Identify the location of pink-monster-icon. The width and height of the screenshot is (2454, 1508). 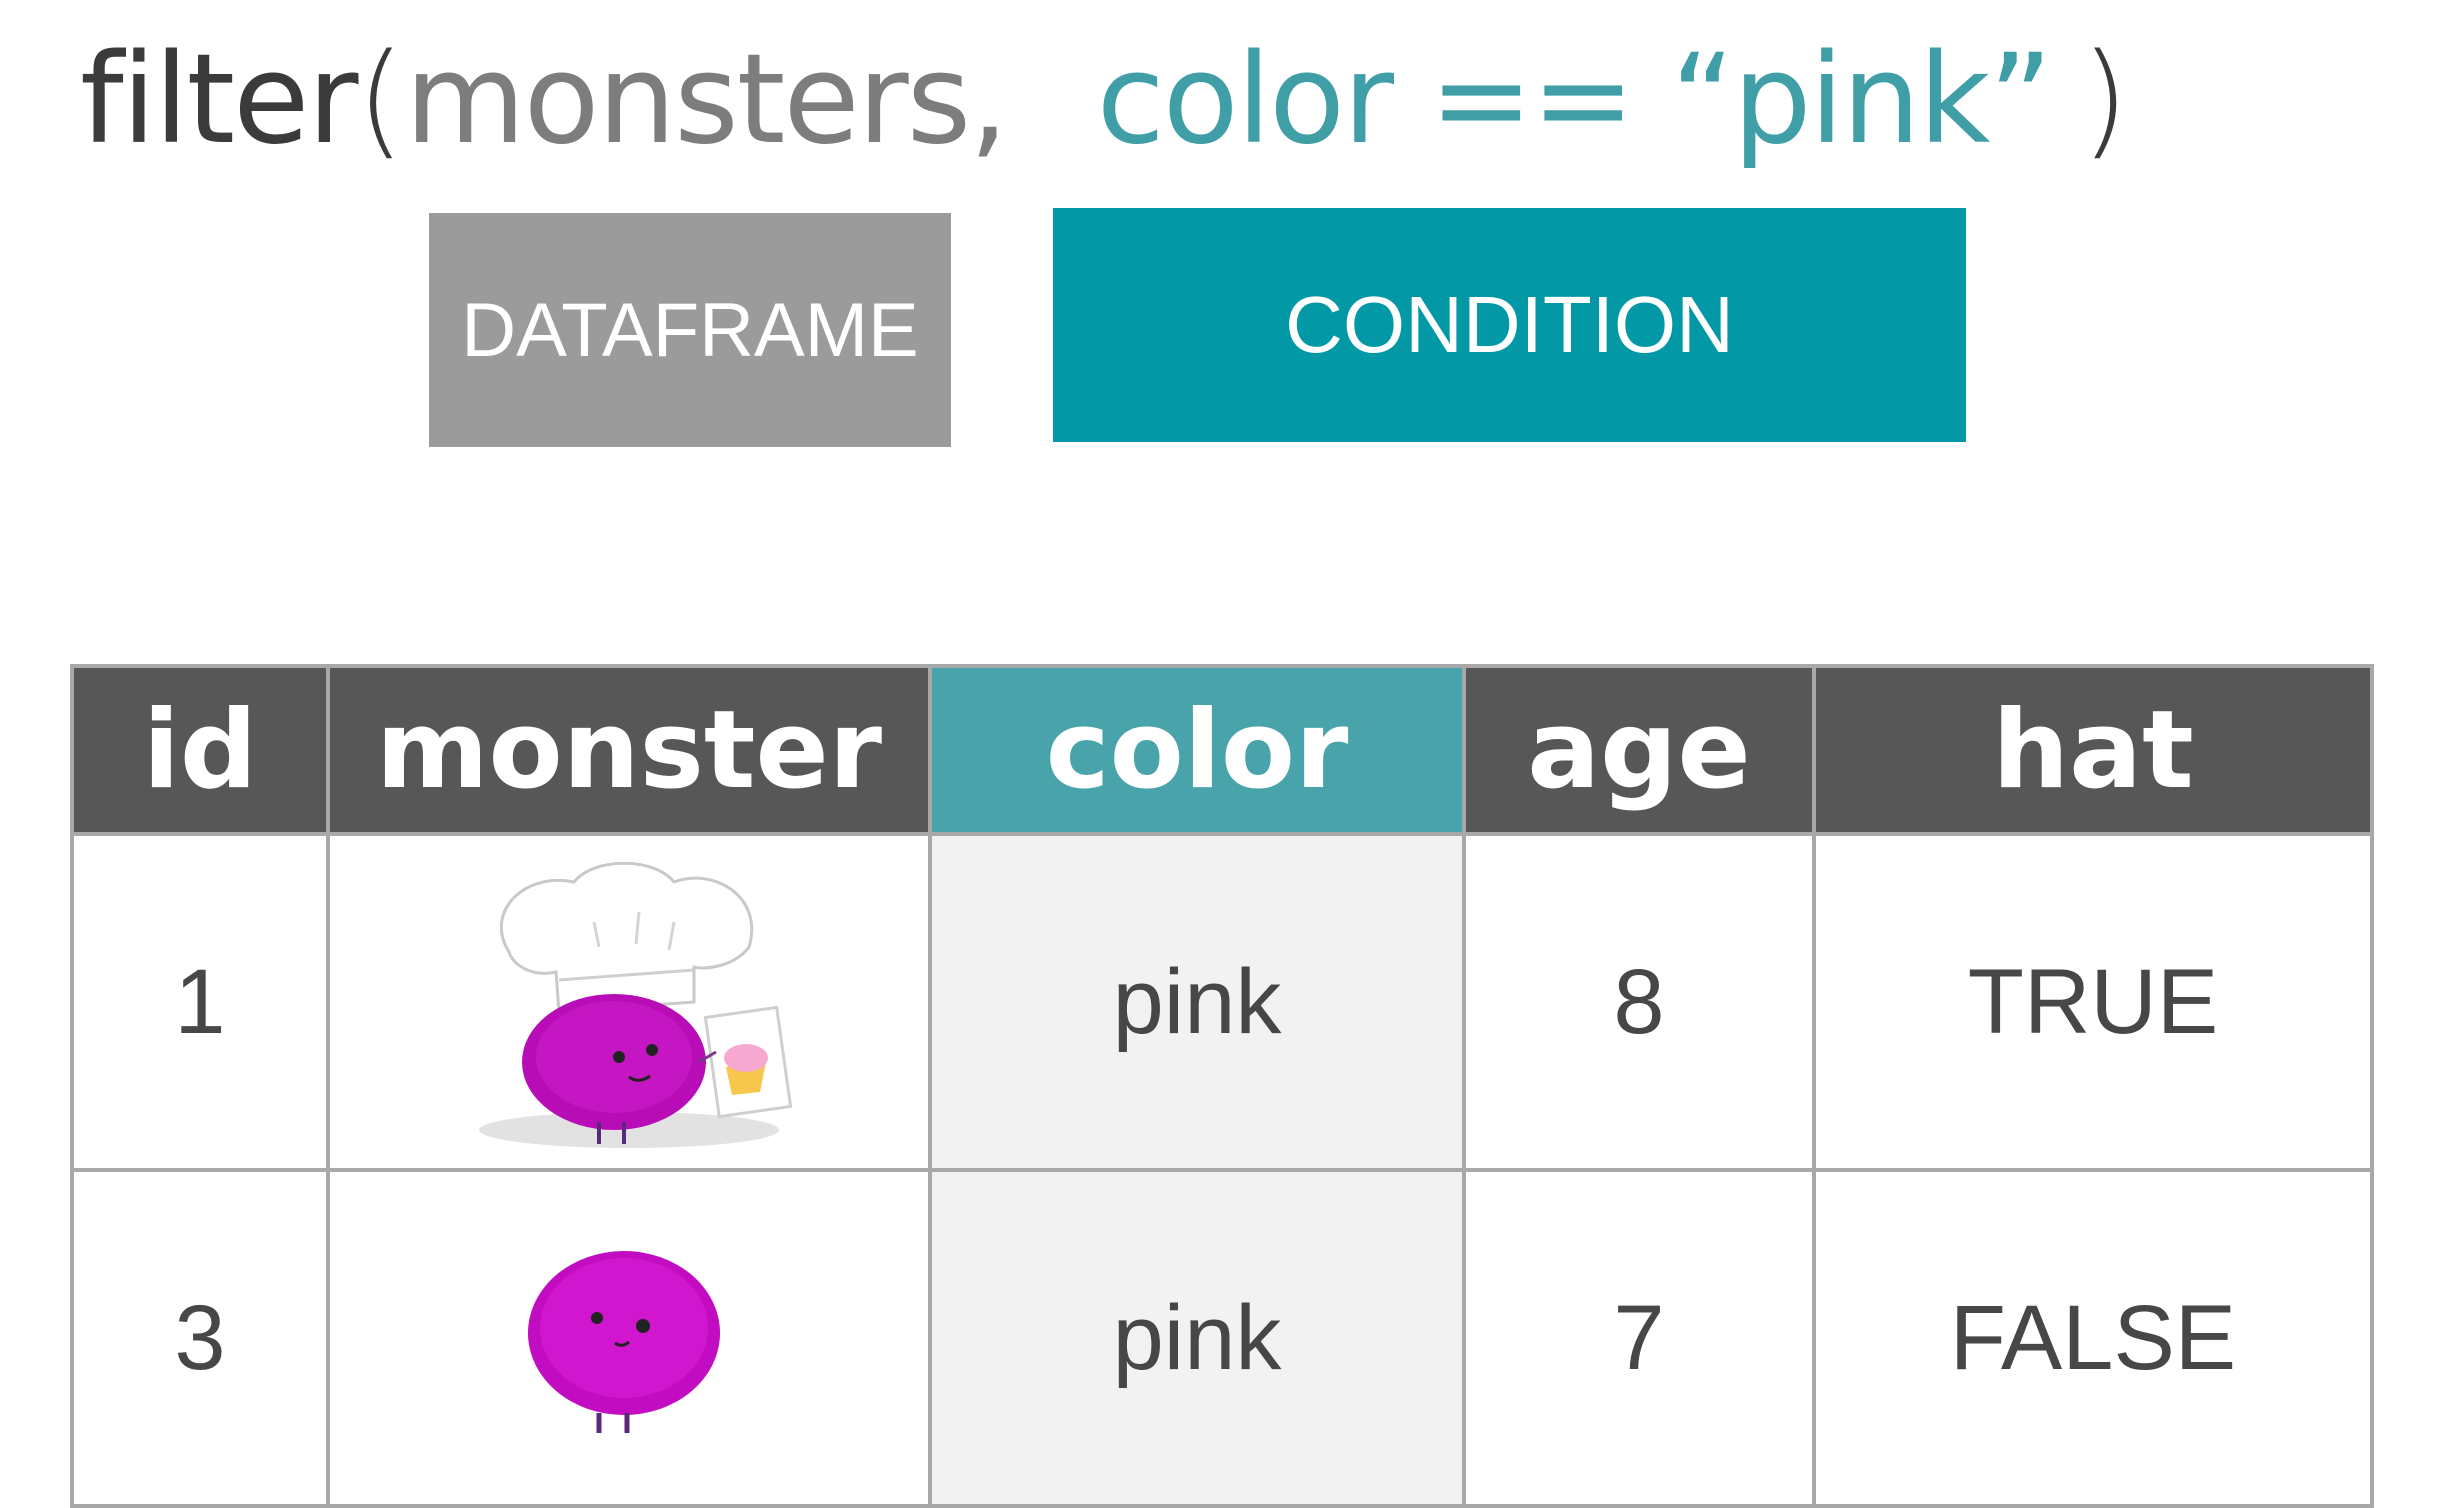
(624, 1342).